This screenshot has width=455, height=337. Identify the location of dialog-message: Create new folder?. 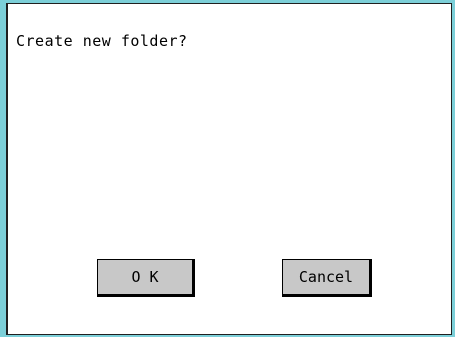
(102, 41).